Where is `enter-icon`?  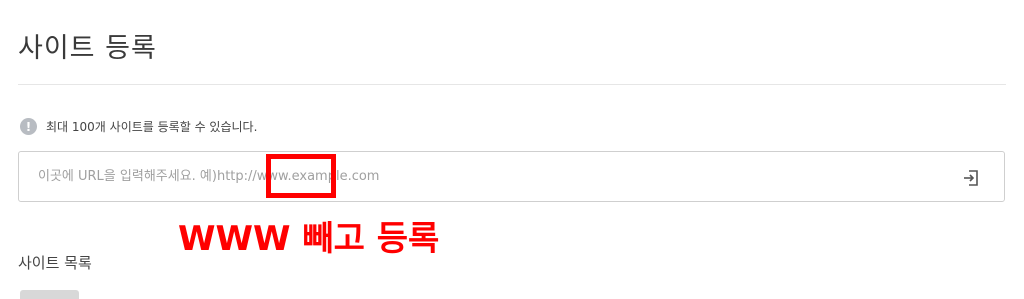 enter-icon is located at coordinates (971, 178).